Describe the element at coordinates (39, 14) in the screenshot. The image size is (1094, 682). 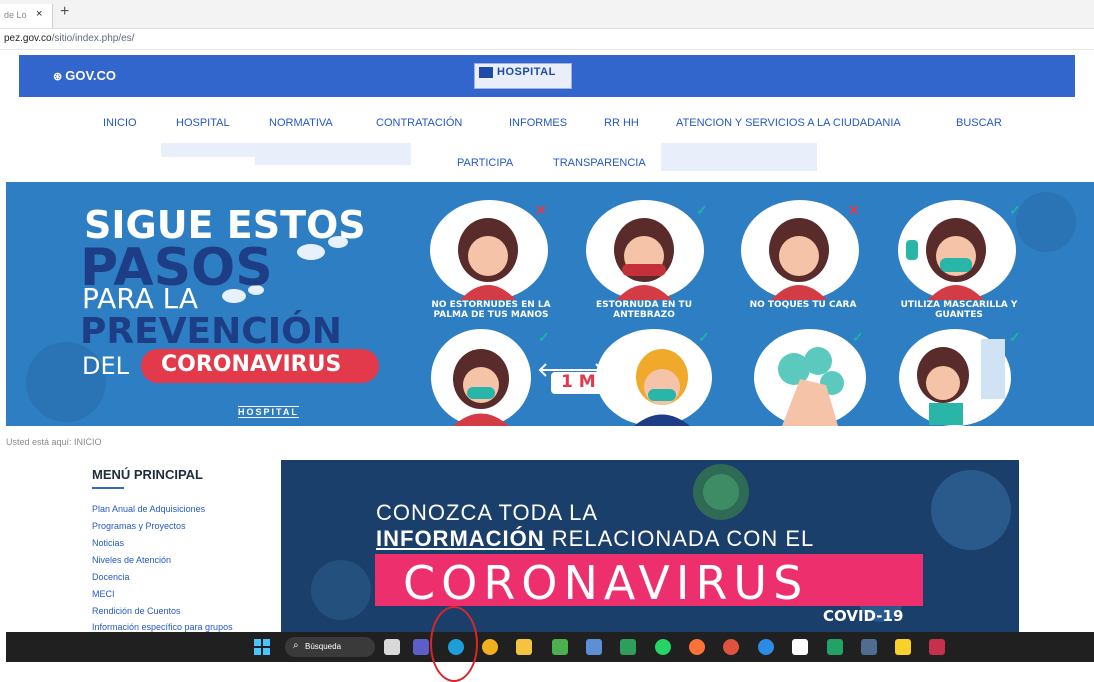
I see `close-tab-icon: ×` at that location.